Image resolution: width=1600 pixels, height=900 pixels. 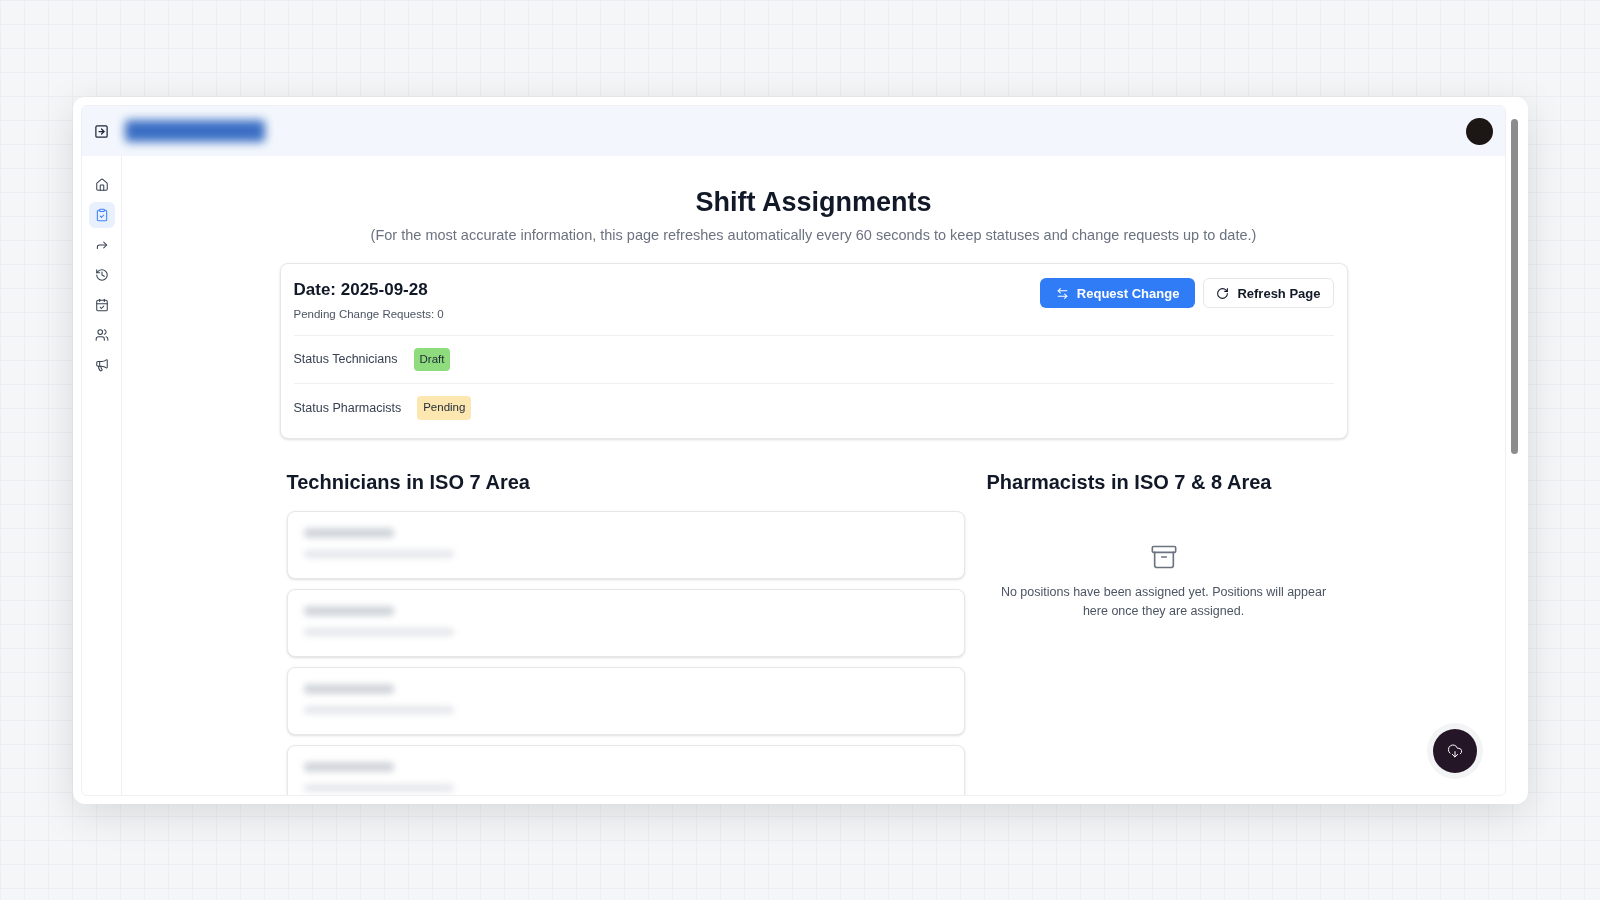 I want to click on avatar, so click(x=1479, y=131).